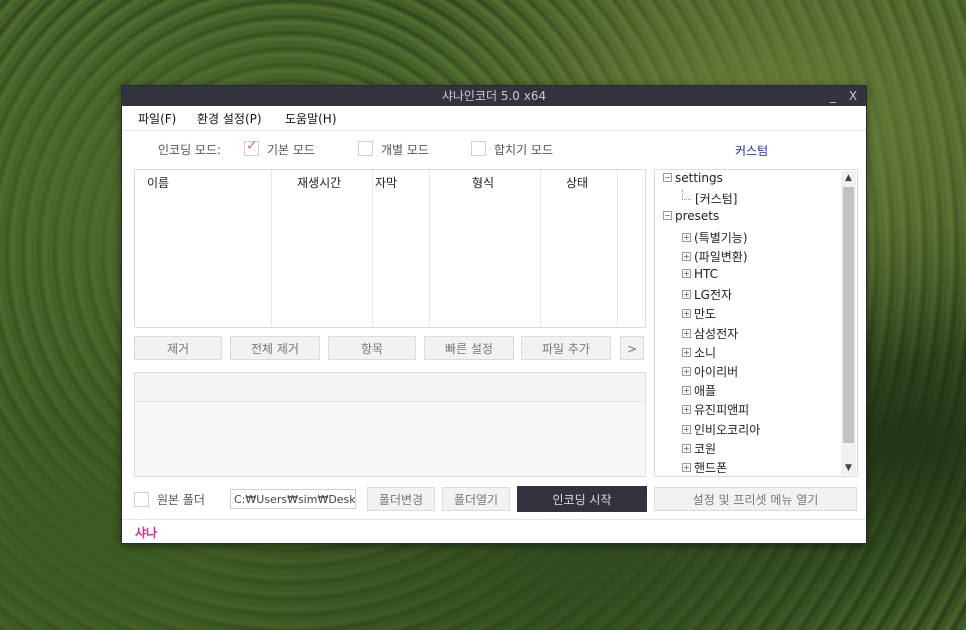 The width and height of the screenshot is (966, 630). Describe the element at coordinates (566, 348) in the screenshot. I see `add-file-button: 파일 추가` at that location.